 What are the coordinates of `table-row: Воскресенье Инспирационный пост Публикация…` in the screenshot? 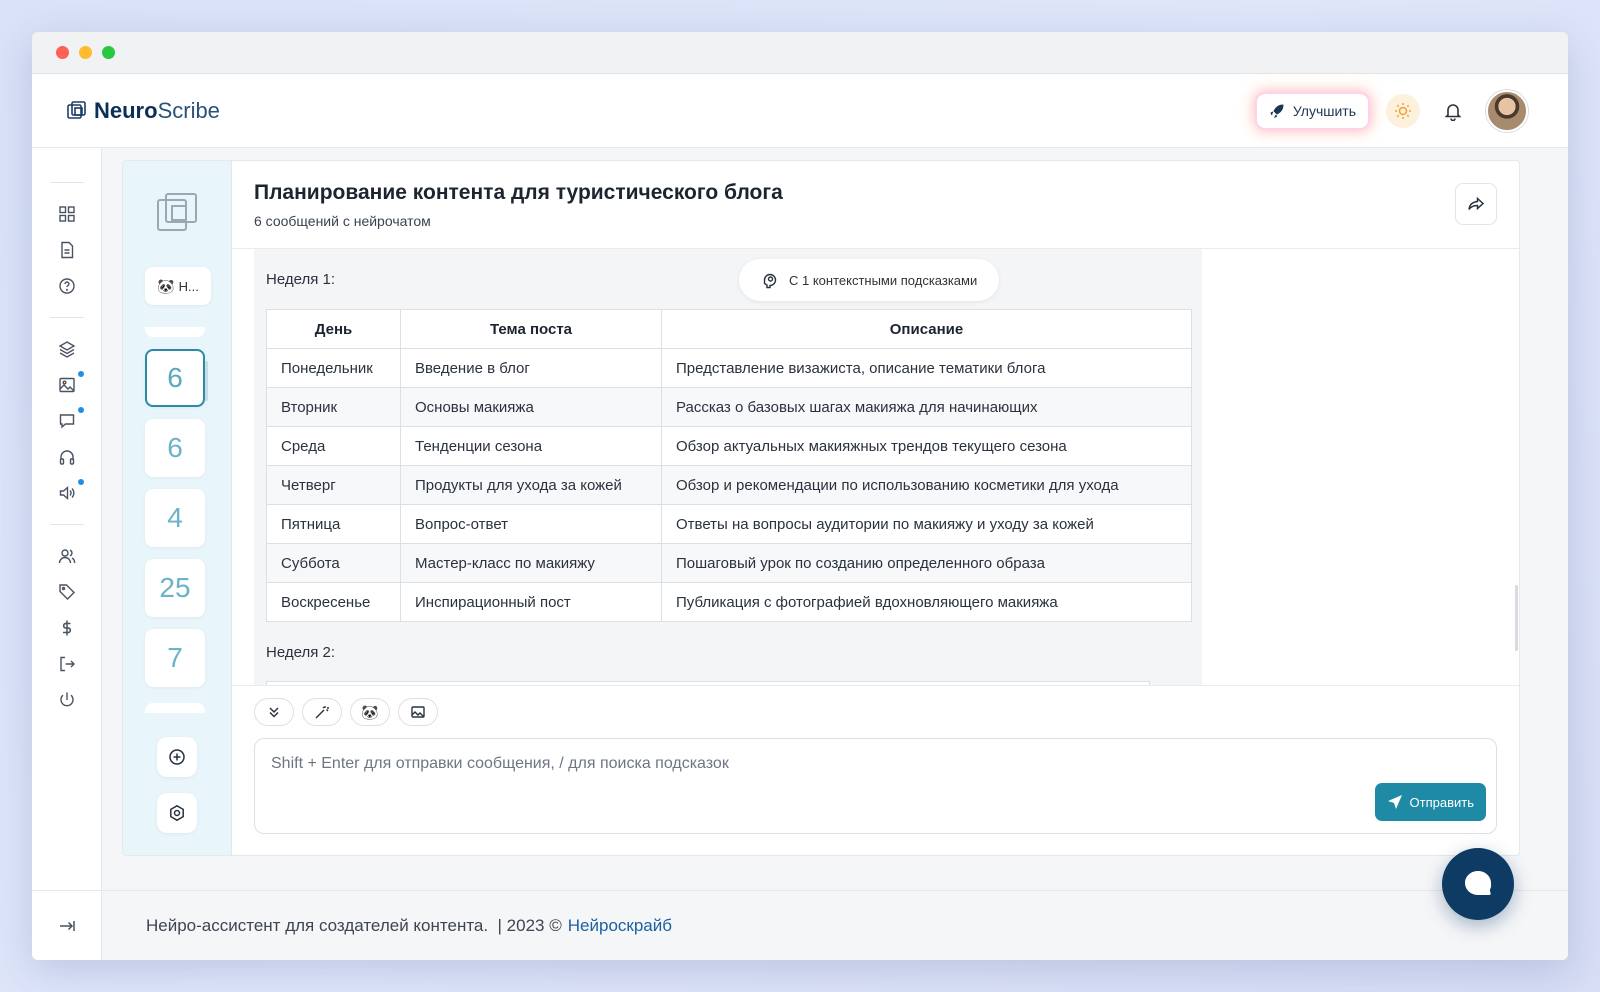 It's located at (729, 602).